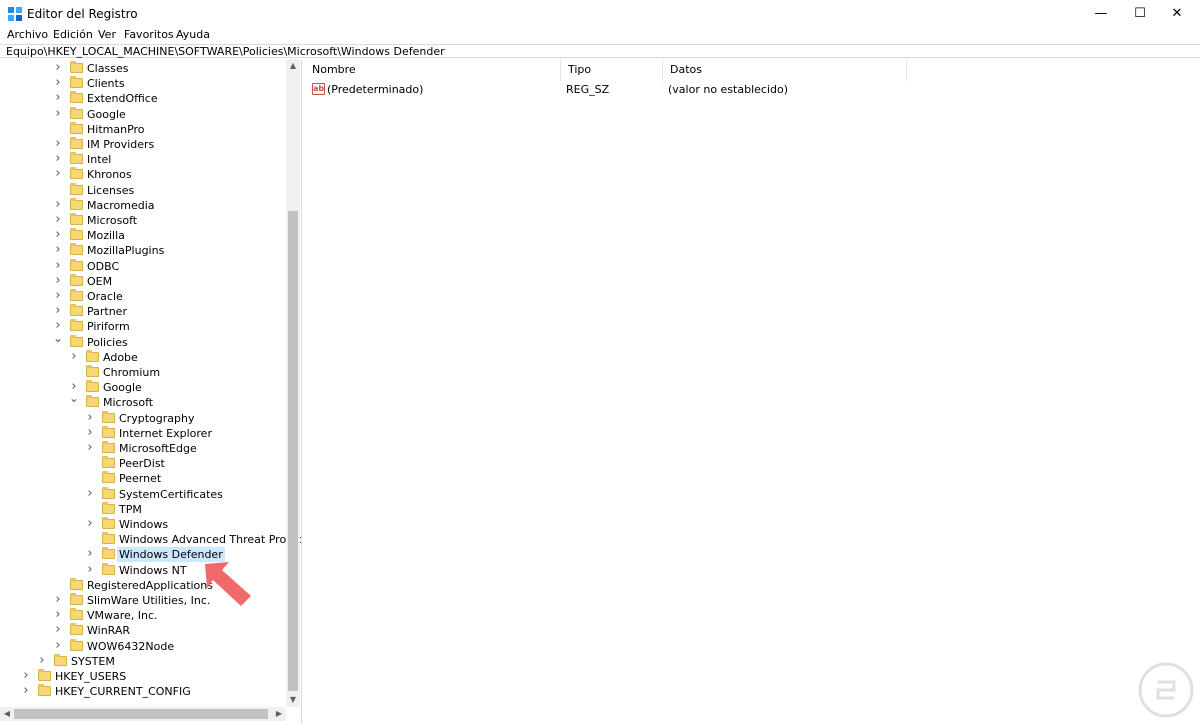  I want to click on tree-node: Peernet, so click(143, 478).